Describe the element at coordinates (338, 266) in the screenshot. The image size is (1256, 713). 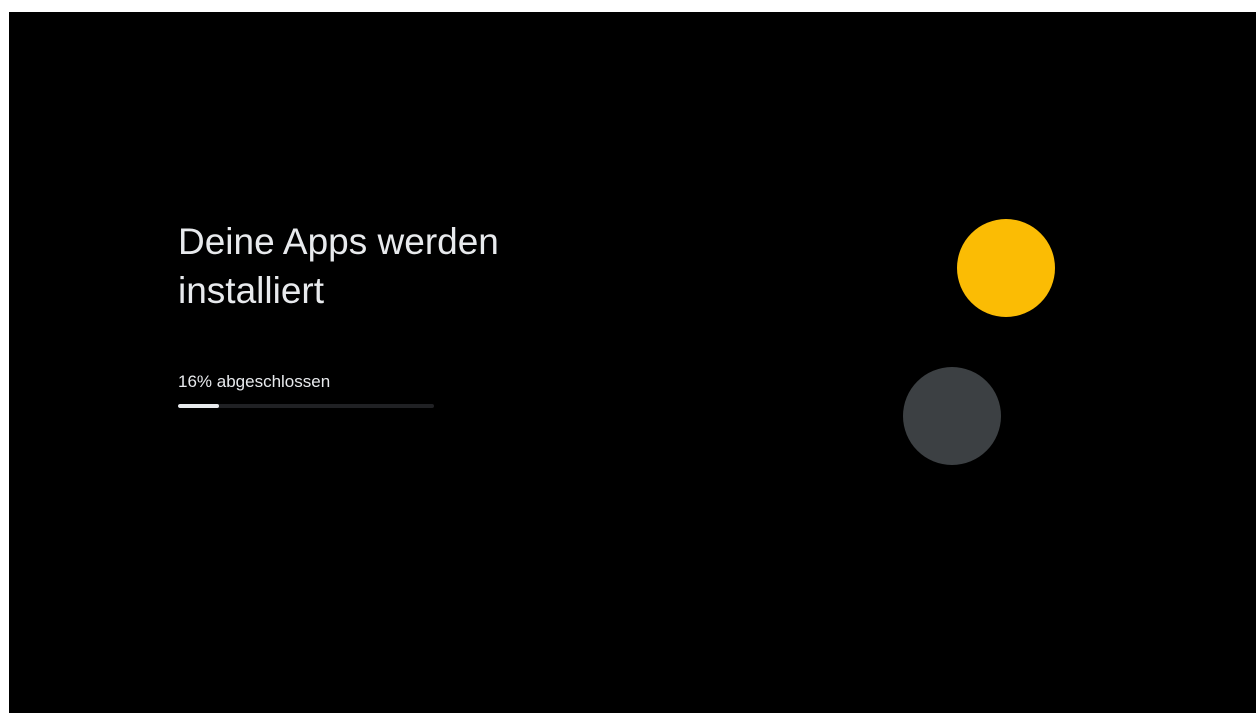
I see `page-title: Deine Apps werden installiert` at that location.